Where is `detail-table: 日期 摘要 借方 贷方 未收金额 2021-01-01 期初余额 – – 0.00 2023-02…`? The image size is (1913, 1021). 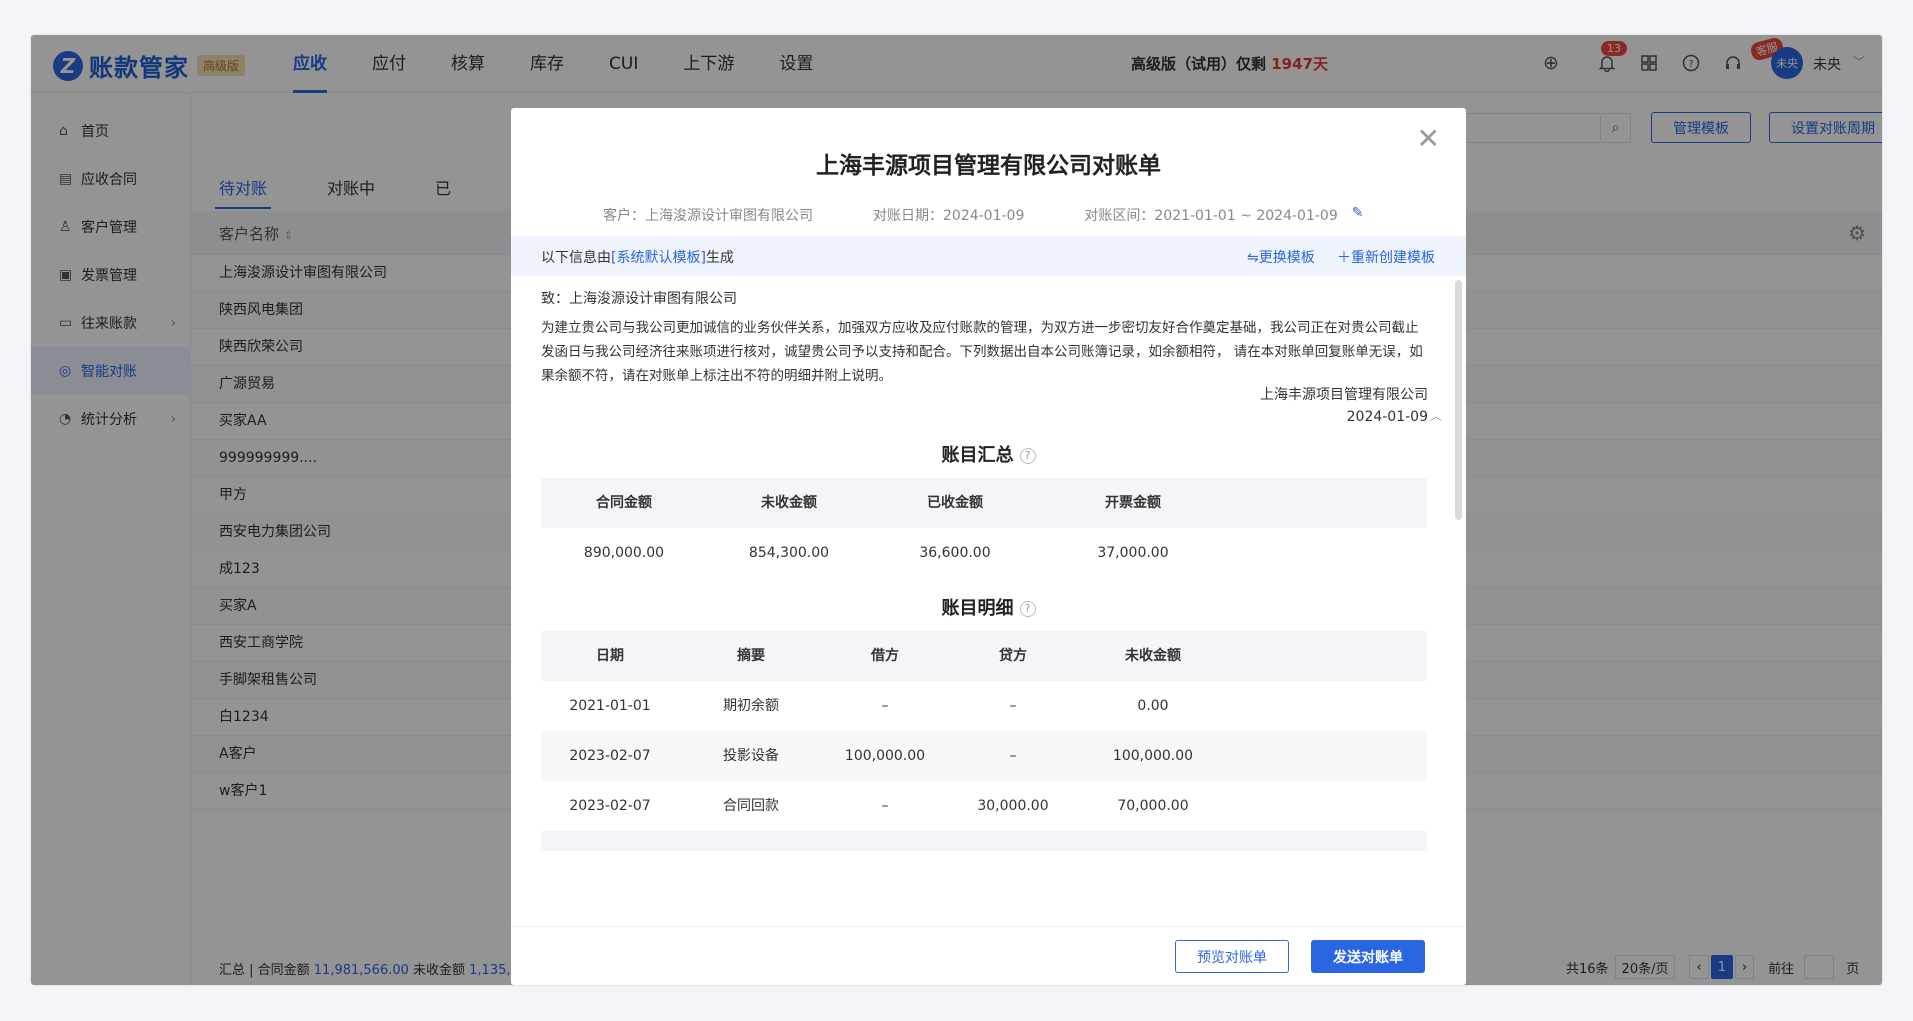
detail-table: 日期 摘要 借方 贷方 未收金额 2021-01-01 期初余额 – – 0.00 2023-02… is located at coordinates (984, 741).